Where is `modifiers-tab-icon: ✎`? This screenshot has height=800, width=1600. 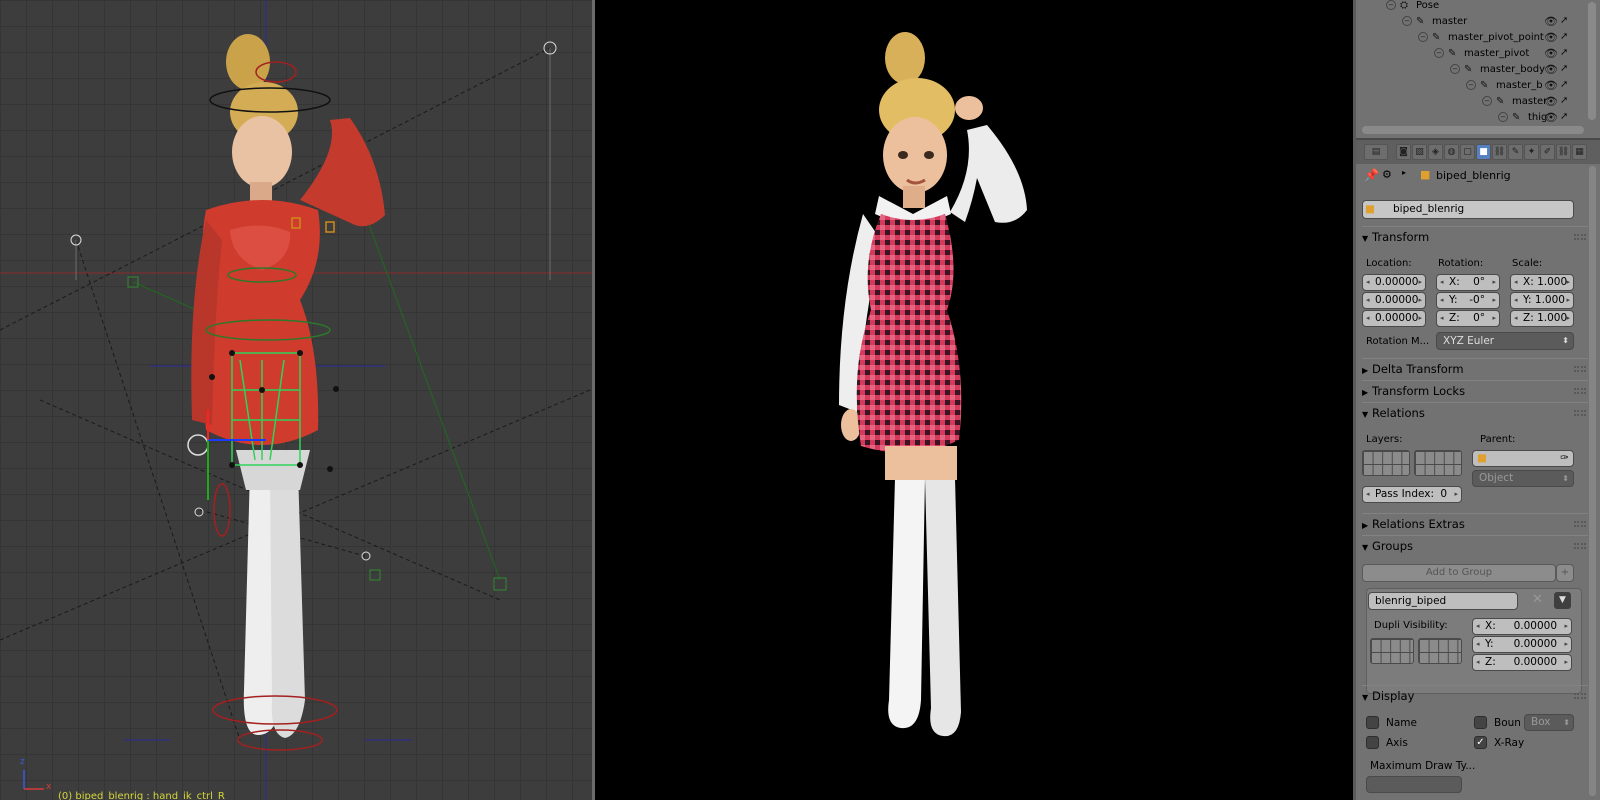 modifiers-tab-icon: ✎ is located at coordinates (1515, 152).